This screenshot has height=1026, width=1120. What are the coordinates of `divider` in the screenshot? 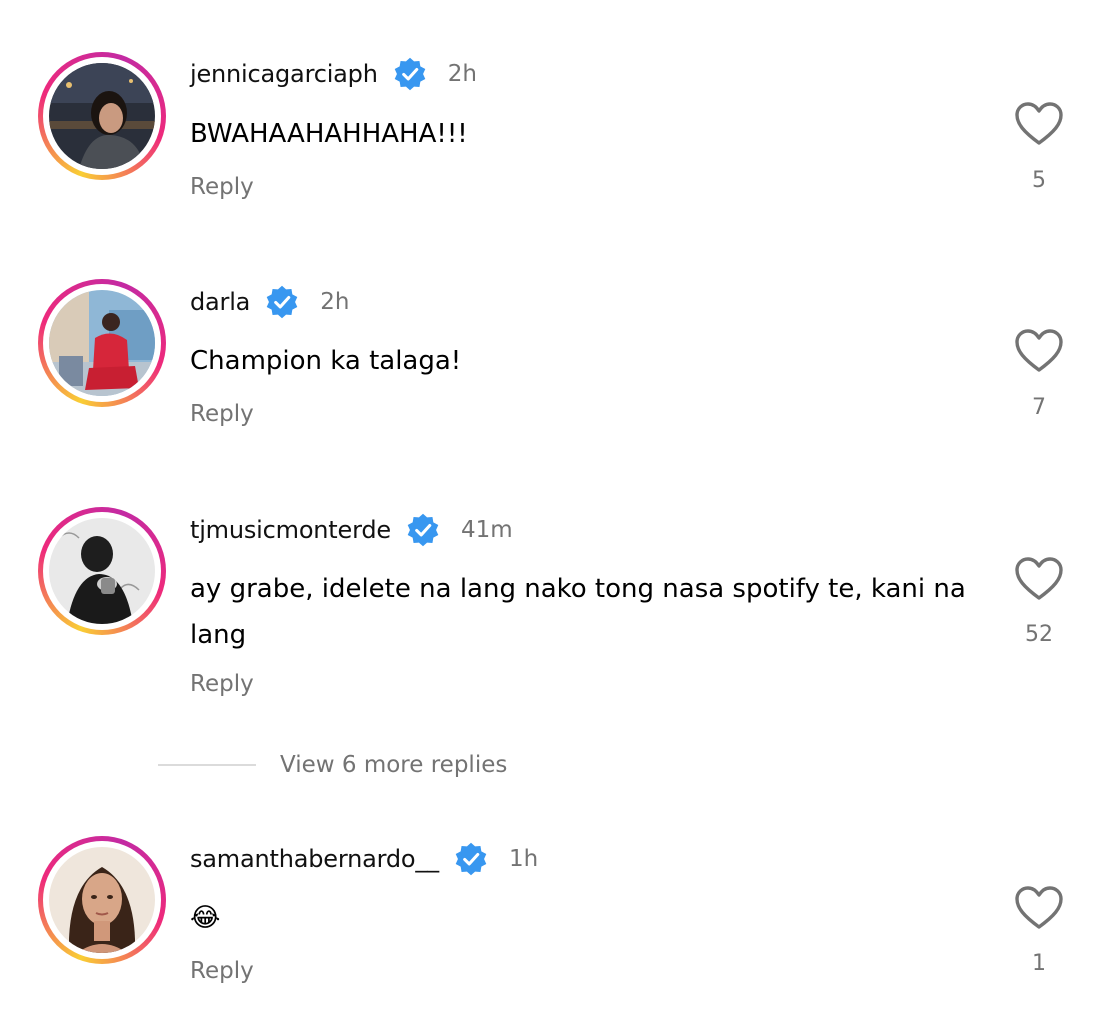 It's located at (207, 765).